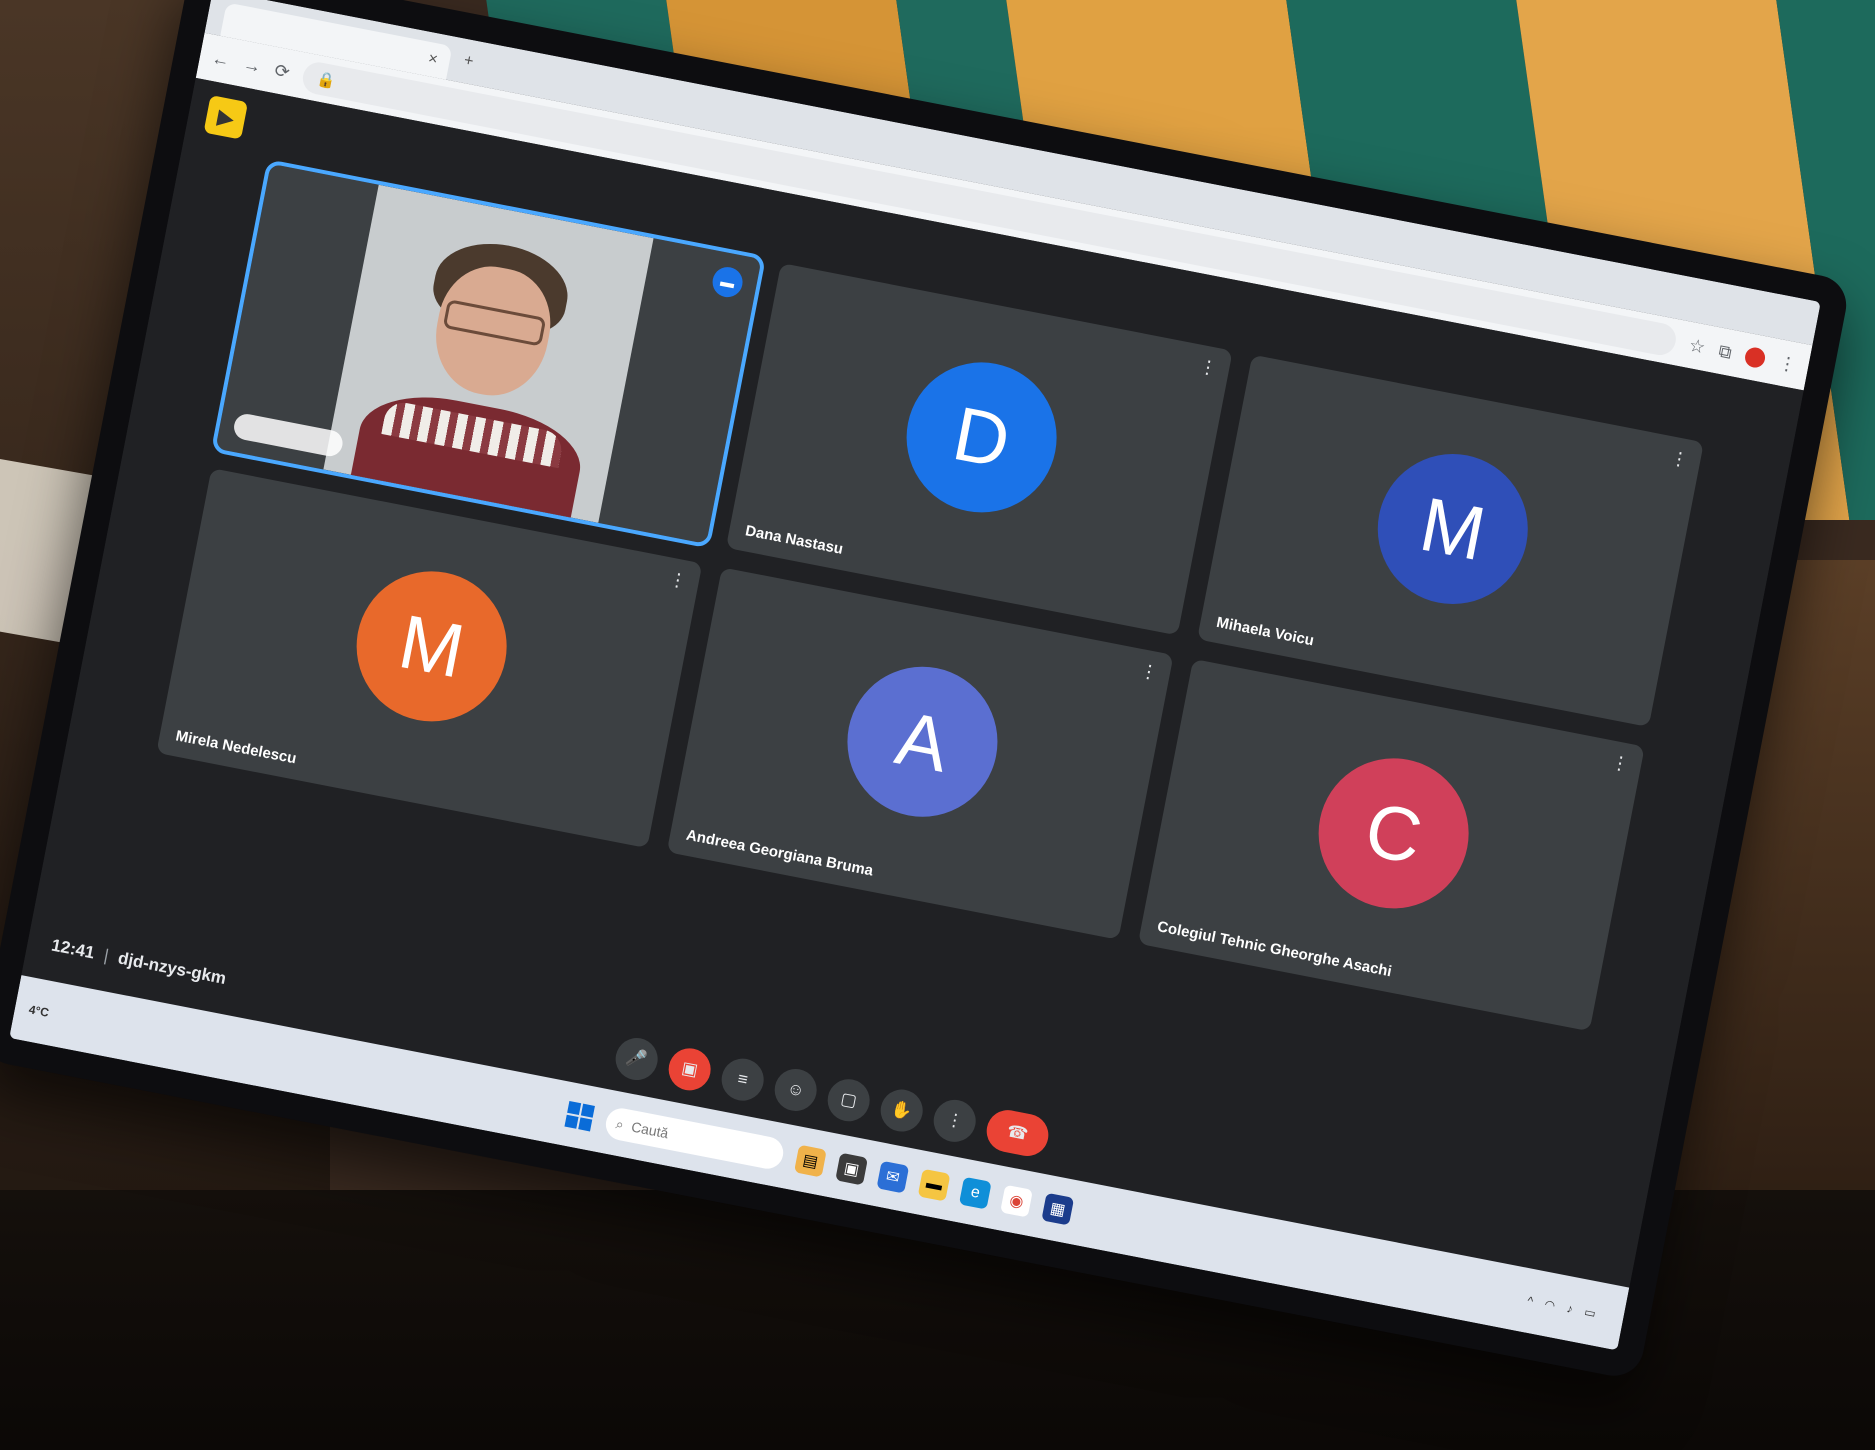 This screenshot has width=1875, height=1450. I want to click on meeting-code: djd-nzys-gkm, so click(172, 968).